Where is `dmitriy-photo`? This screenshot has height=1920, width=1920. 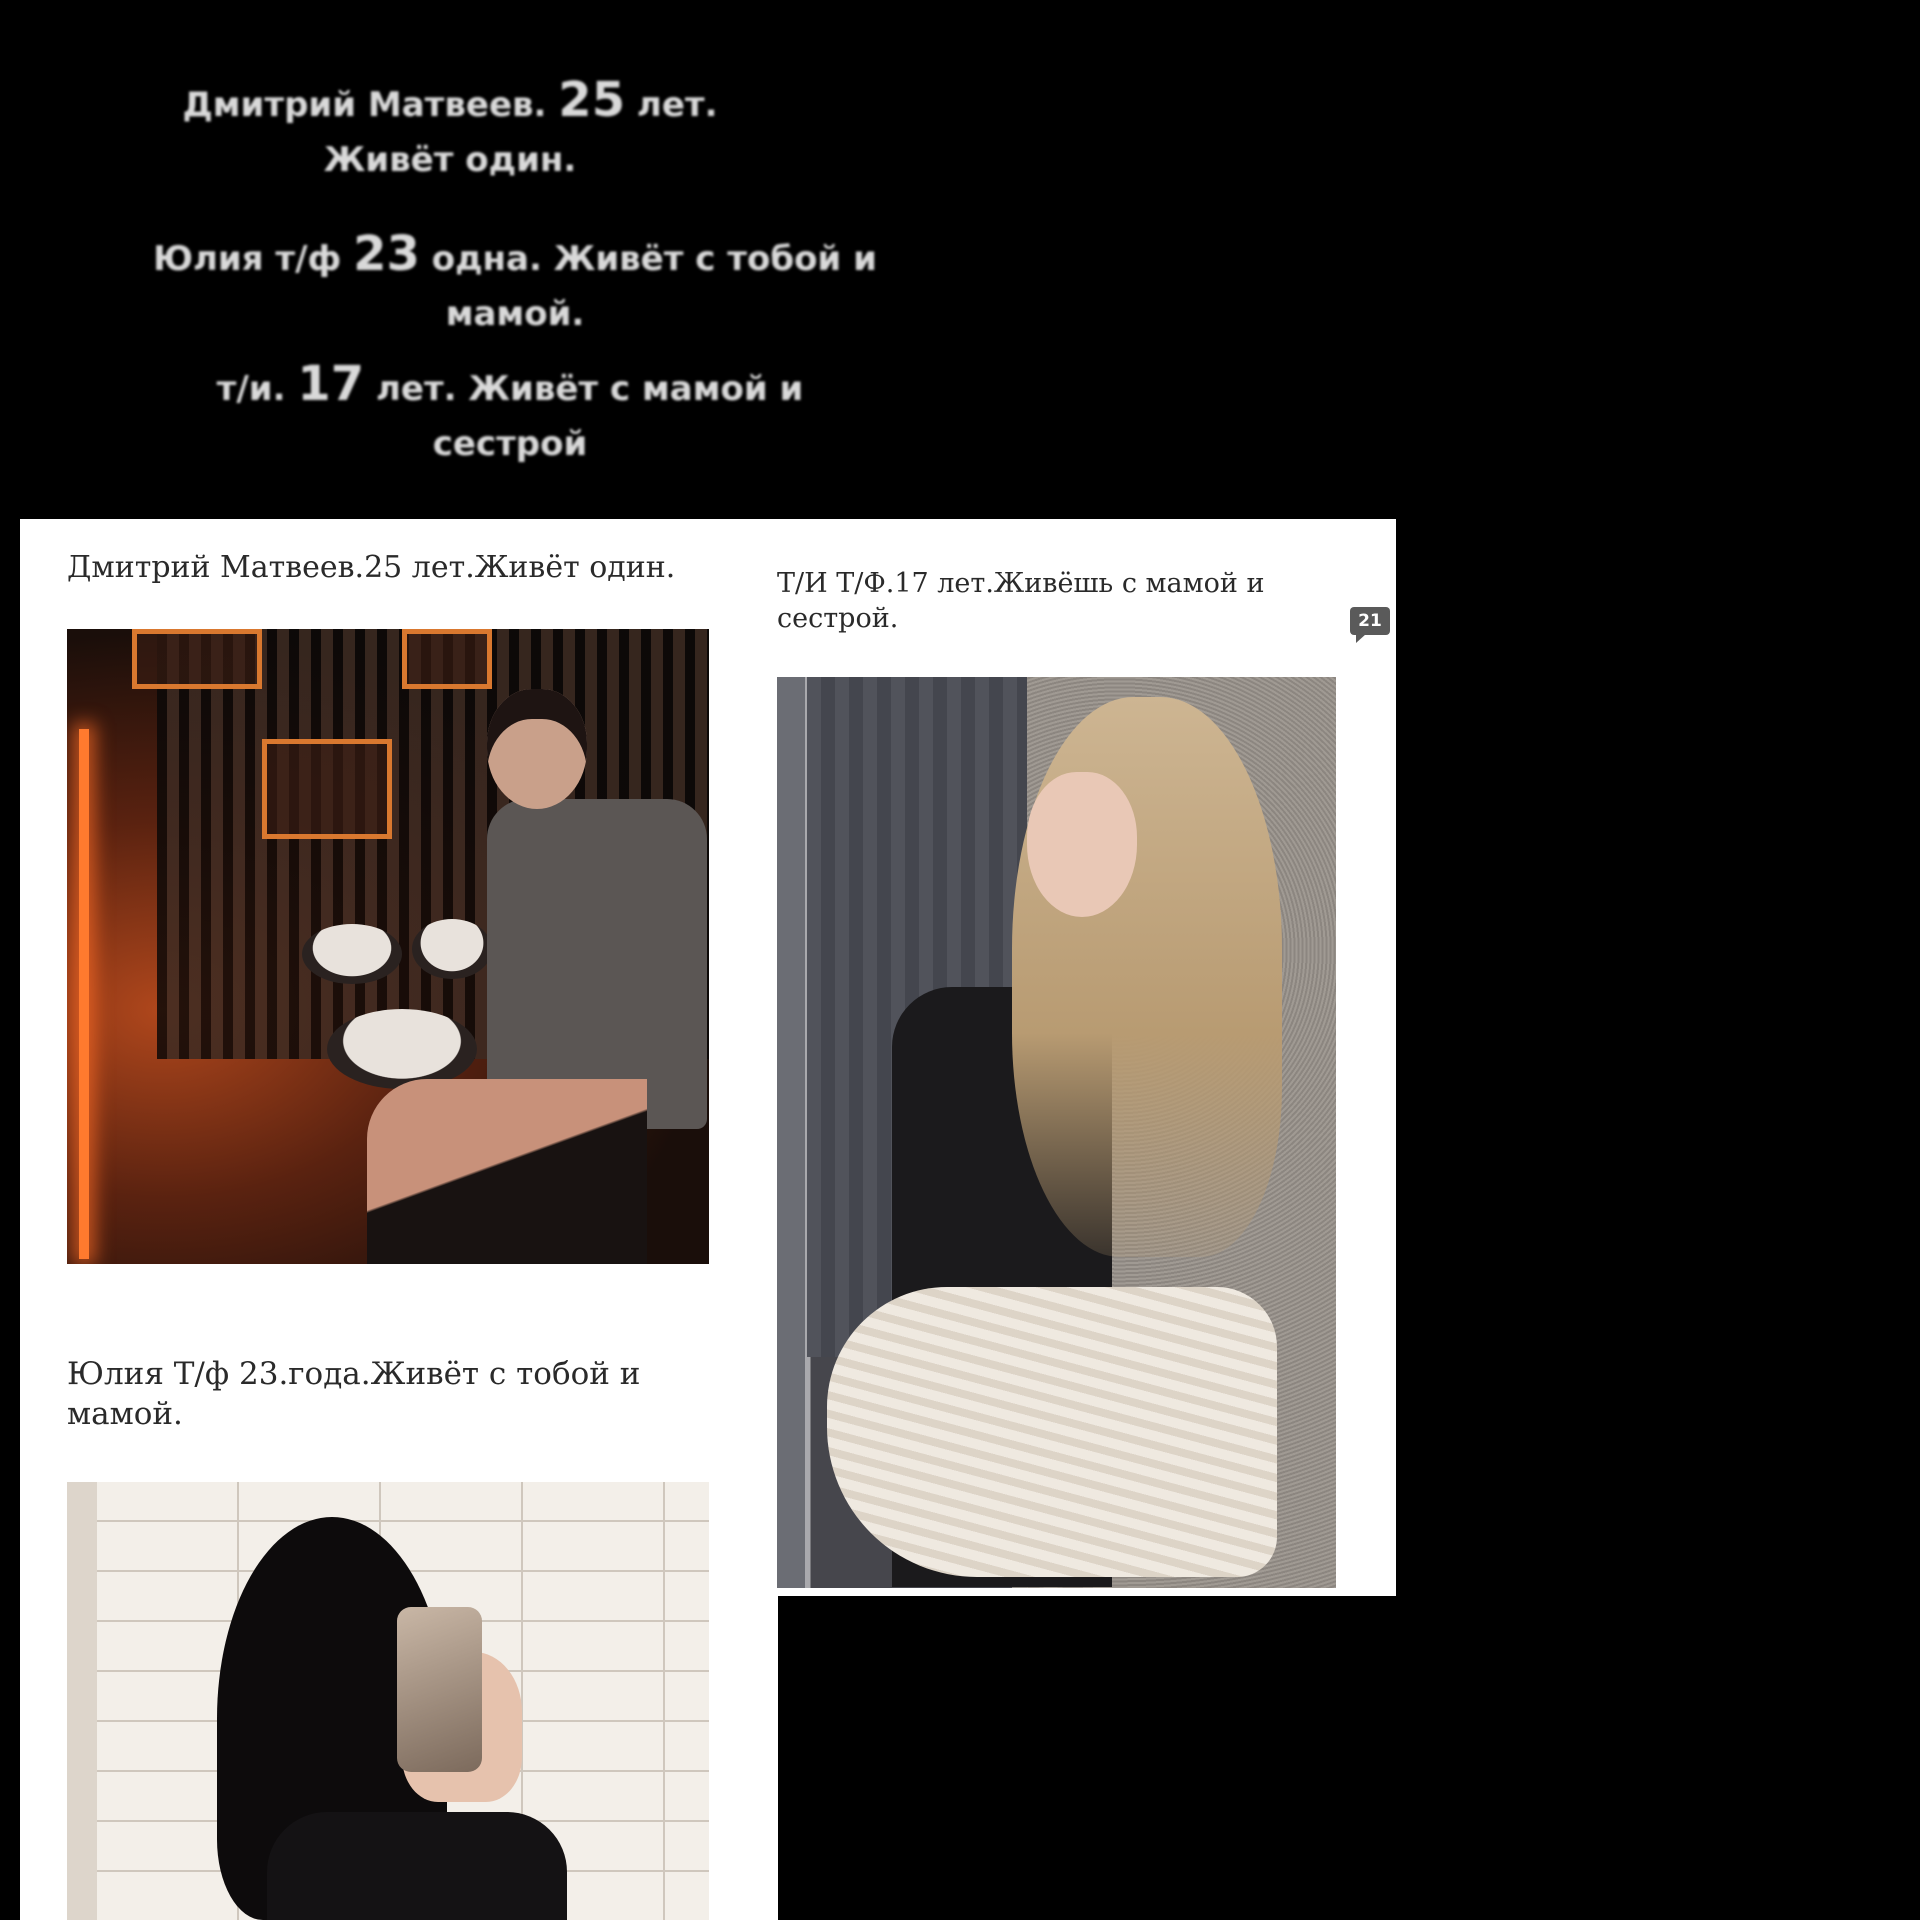 dmitriy-photo is located at coordinates (388, 946).